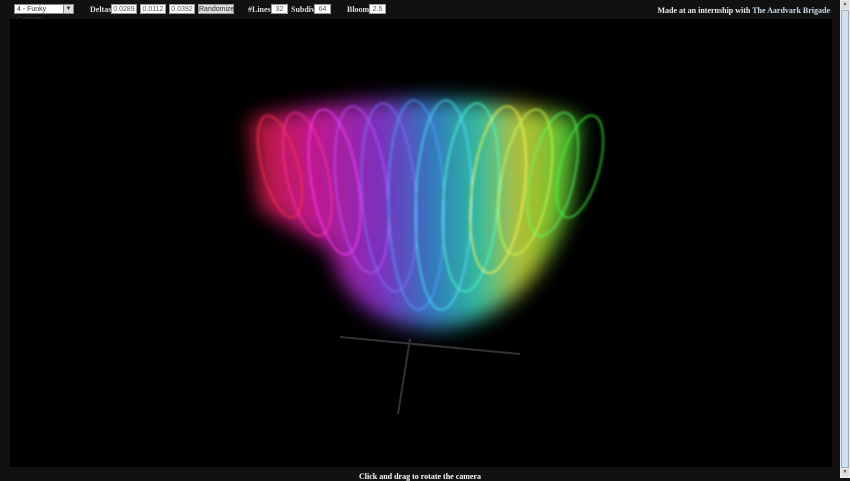  What do you see at coordinates (216, 9) in the screenshot?
I see `randomize-button: Randomize` at bounding box center [216, 9].